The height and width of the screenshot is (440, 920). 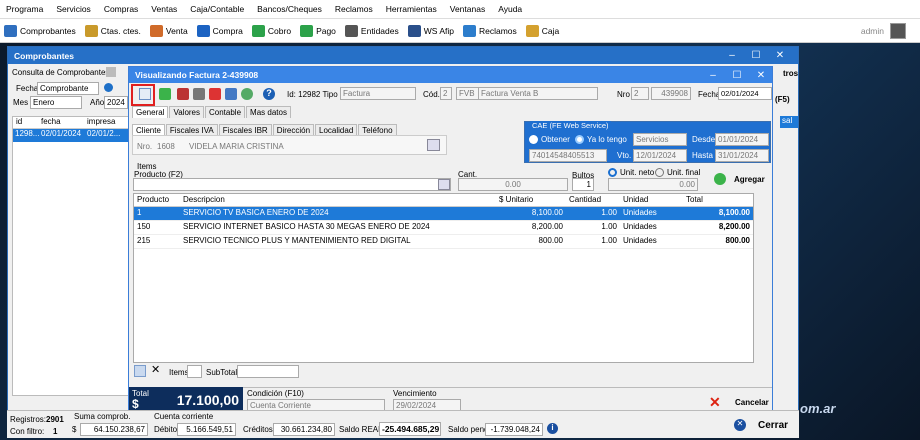 What do you see at coordinates (510, 9) in the screenshot?
I see `menu-item-9: Ayuda` at bounding box center [510, 9].